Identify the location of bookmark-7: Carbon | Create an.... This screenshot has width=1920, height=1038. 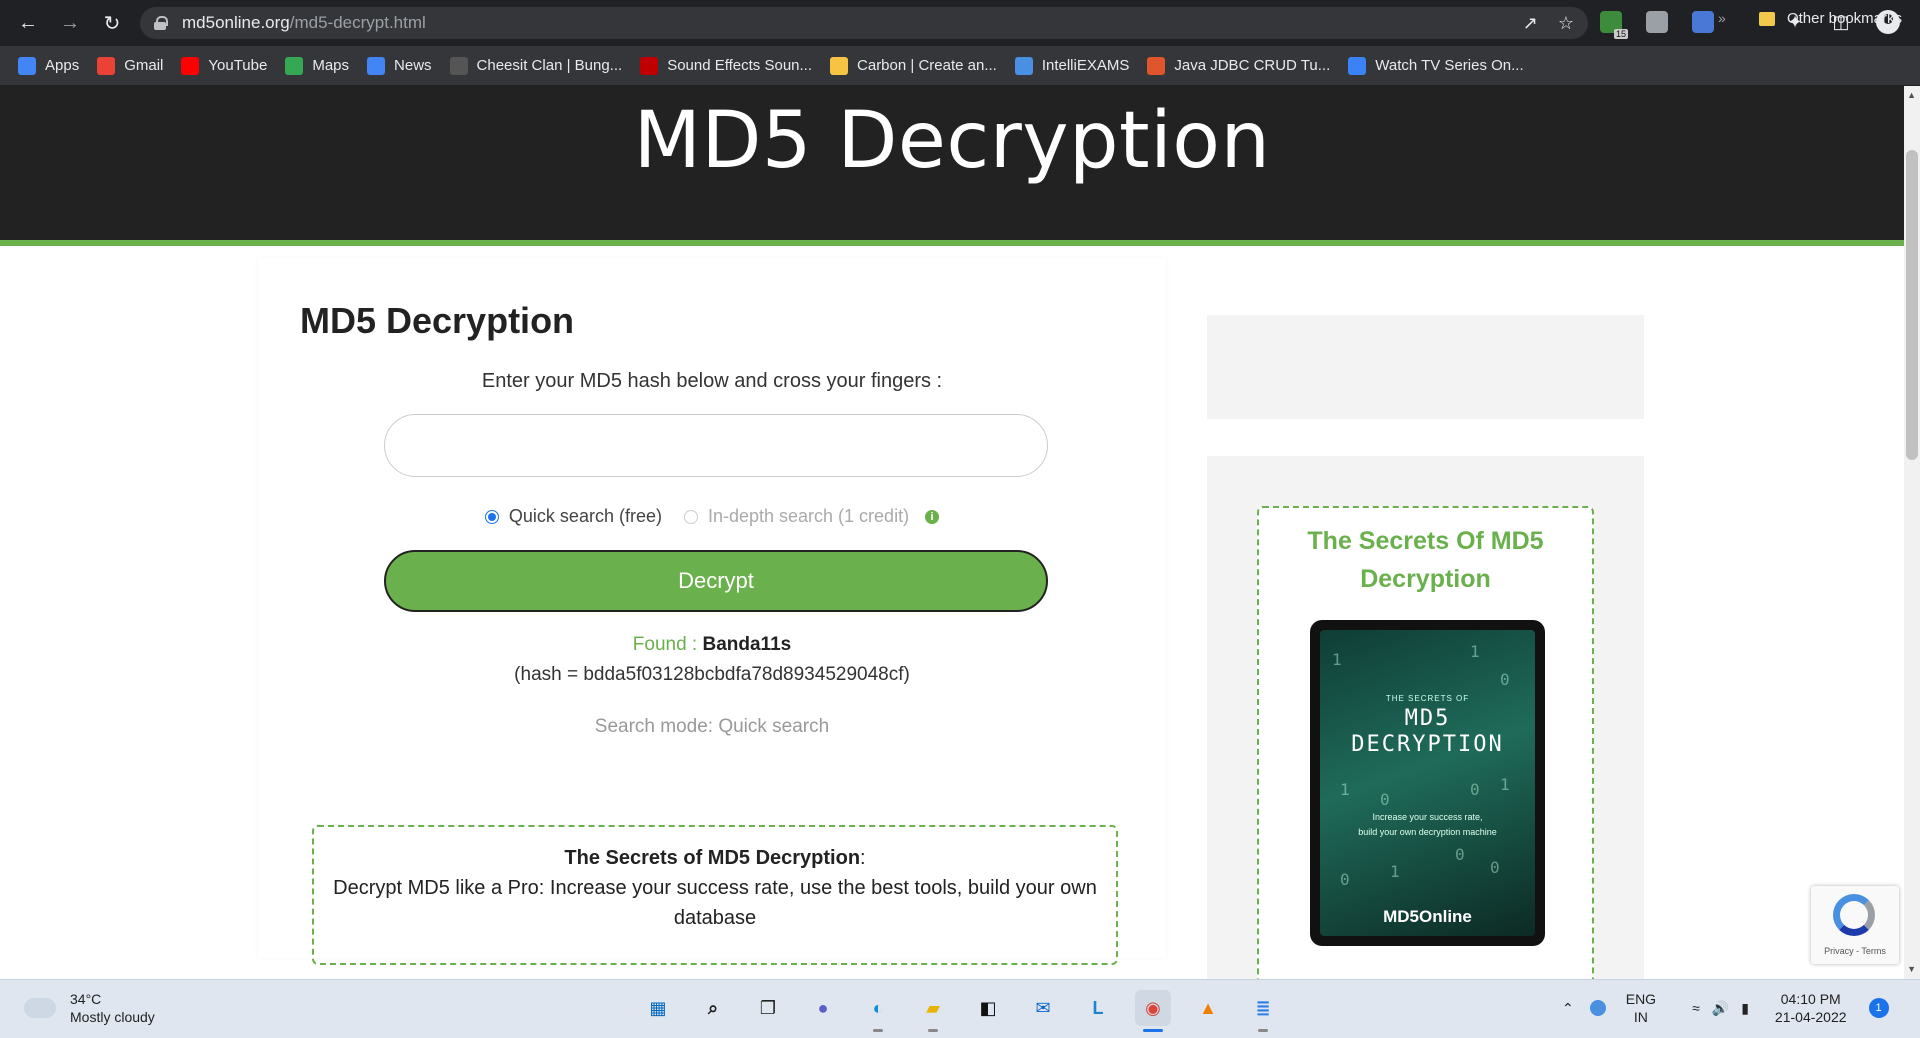
(913, 65).